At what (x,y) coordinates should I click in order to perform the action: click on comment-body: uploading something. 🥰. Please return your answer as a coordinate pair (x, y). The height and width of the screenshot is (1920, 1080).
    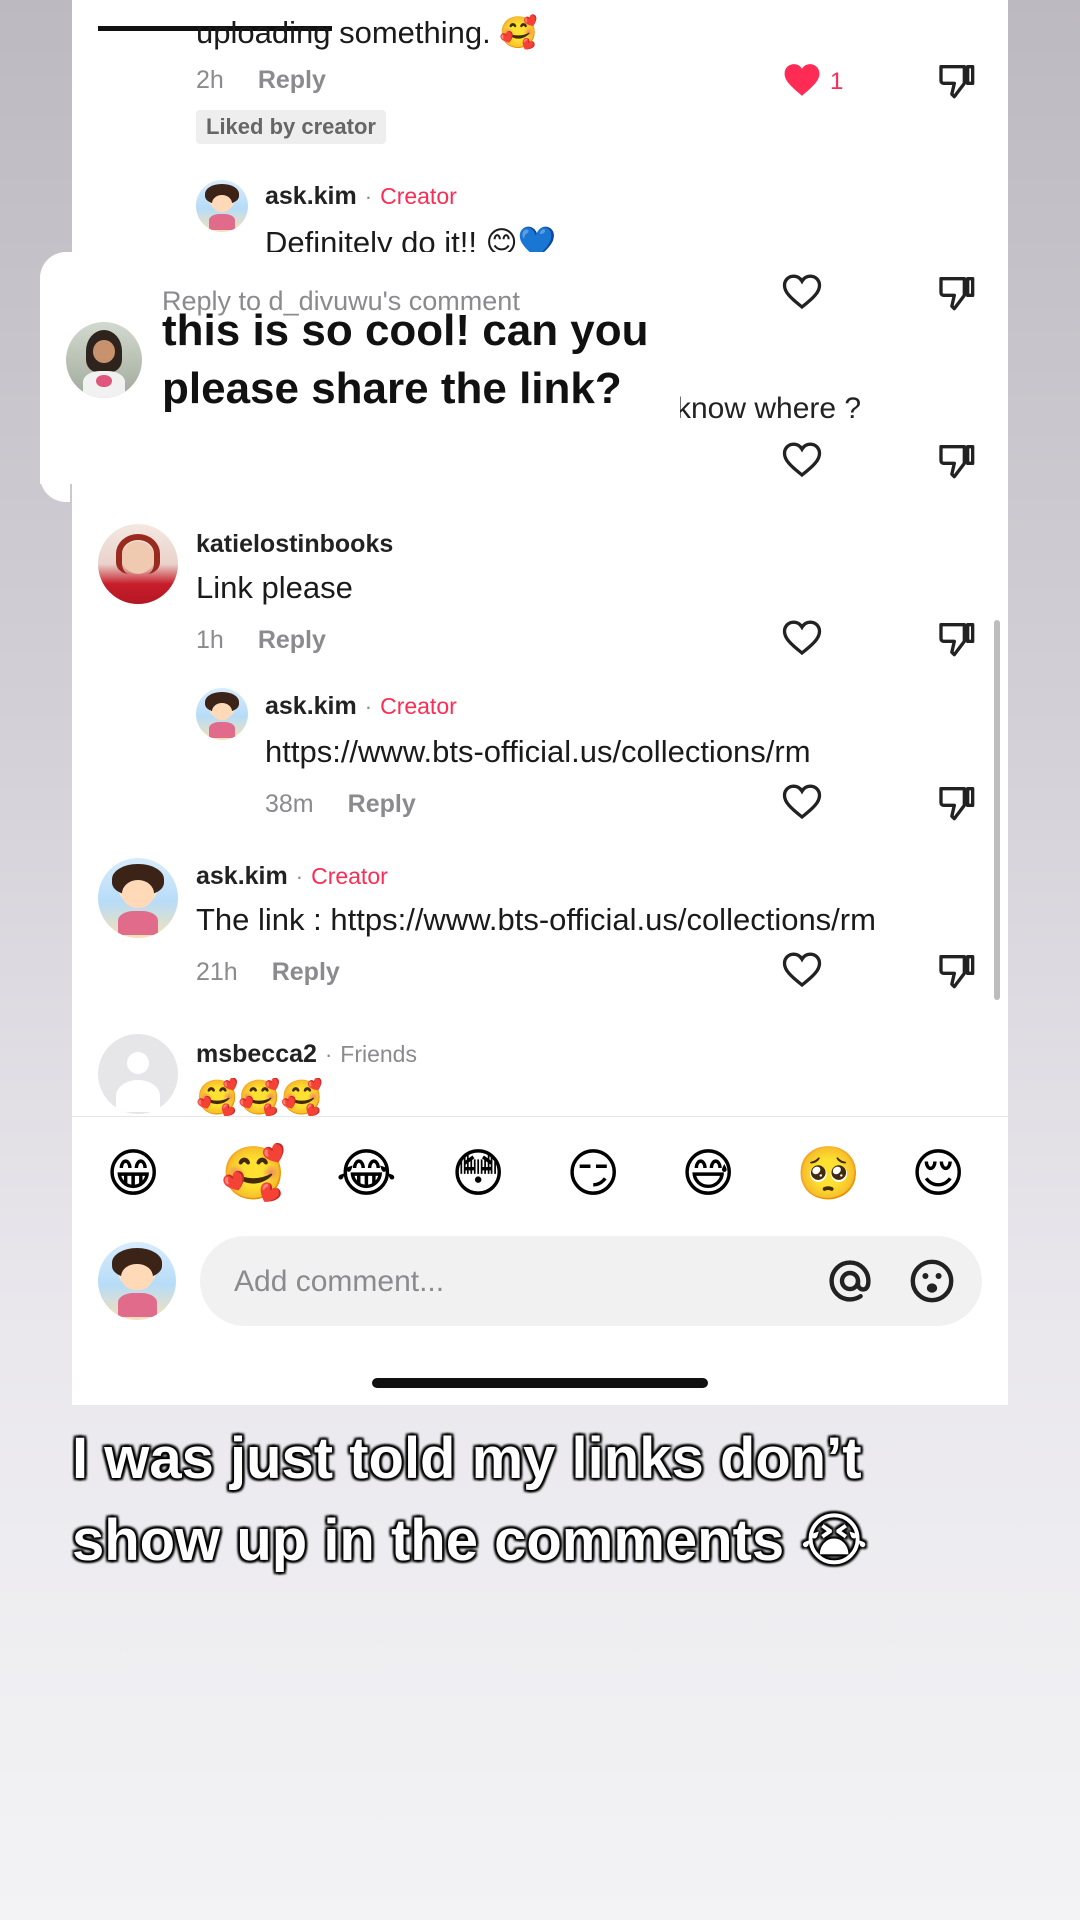
    Looking at the image, I should click on (367, 32).